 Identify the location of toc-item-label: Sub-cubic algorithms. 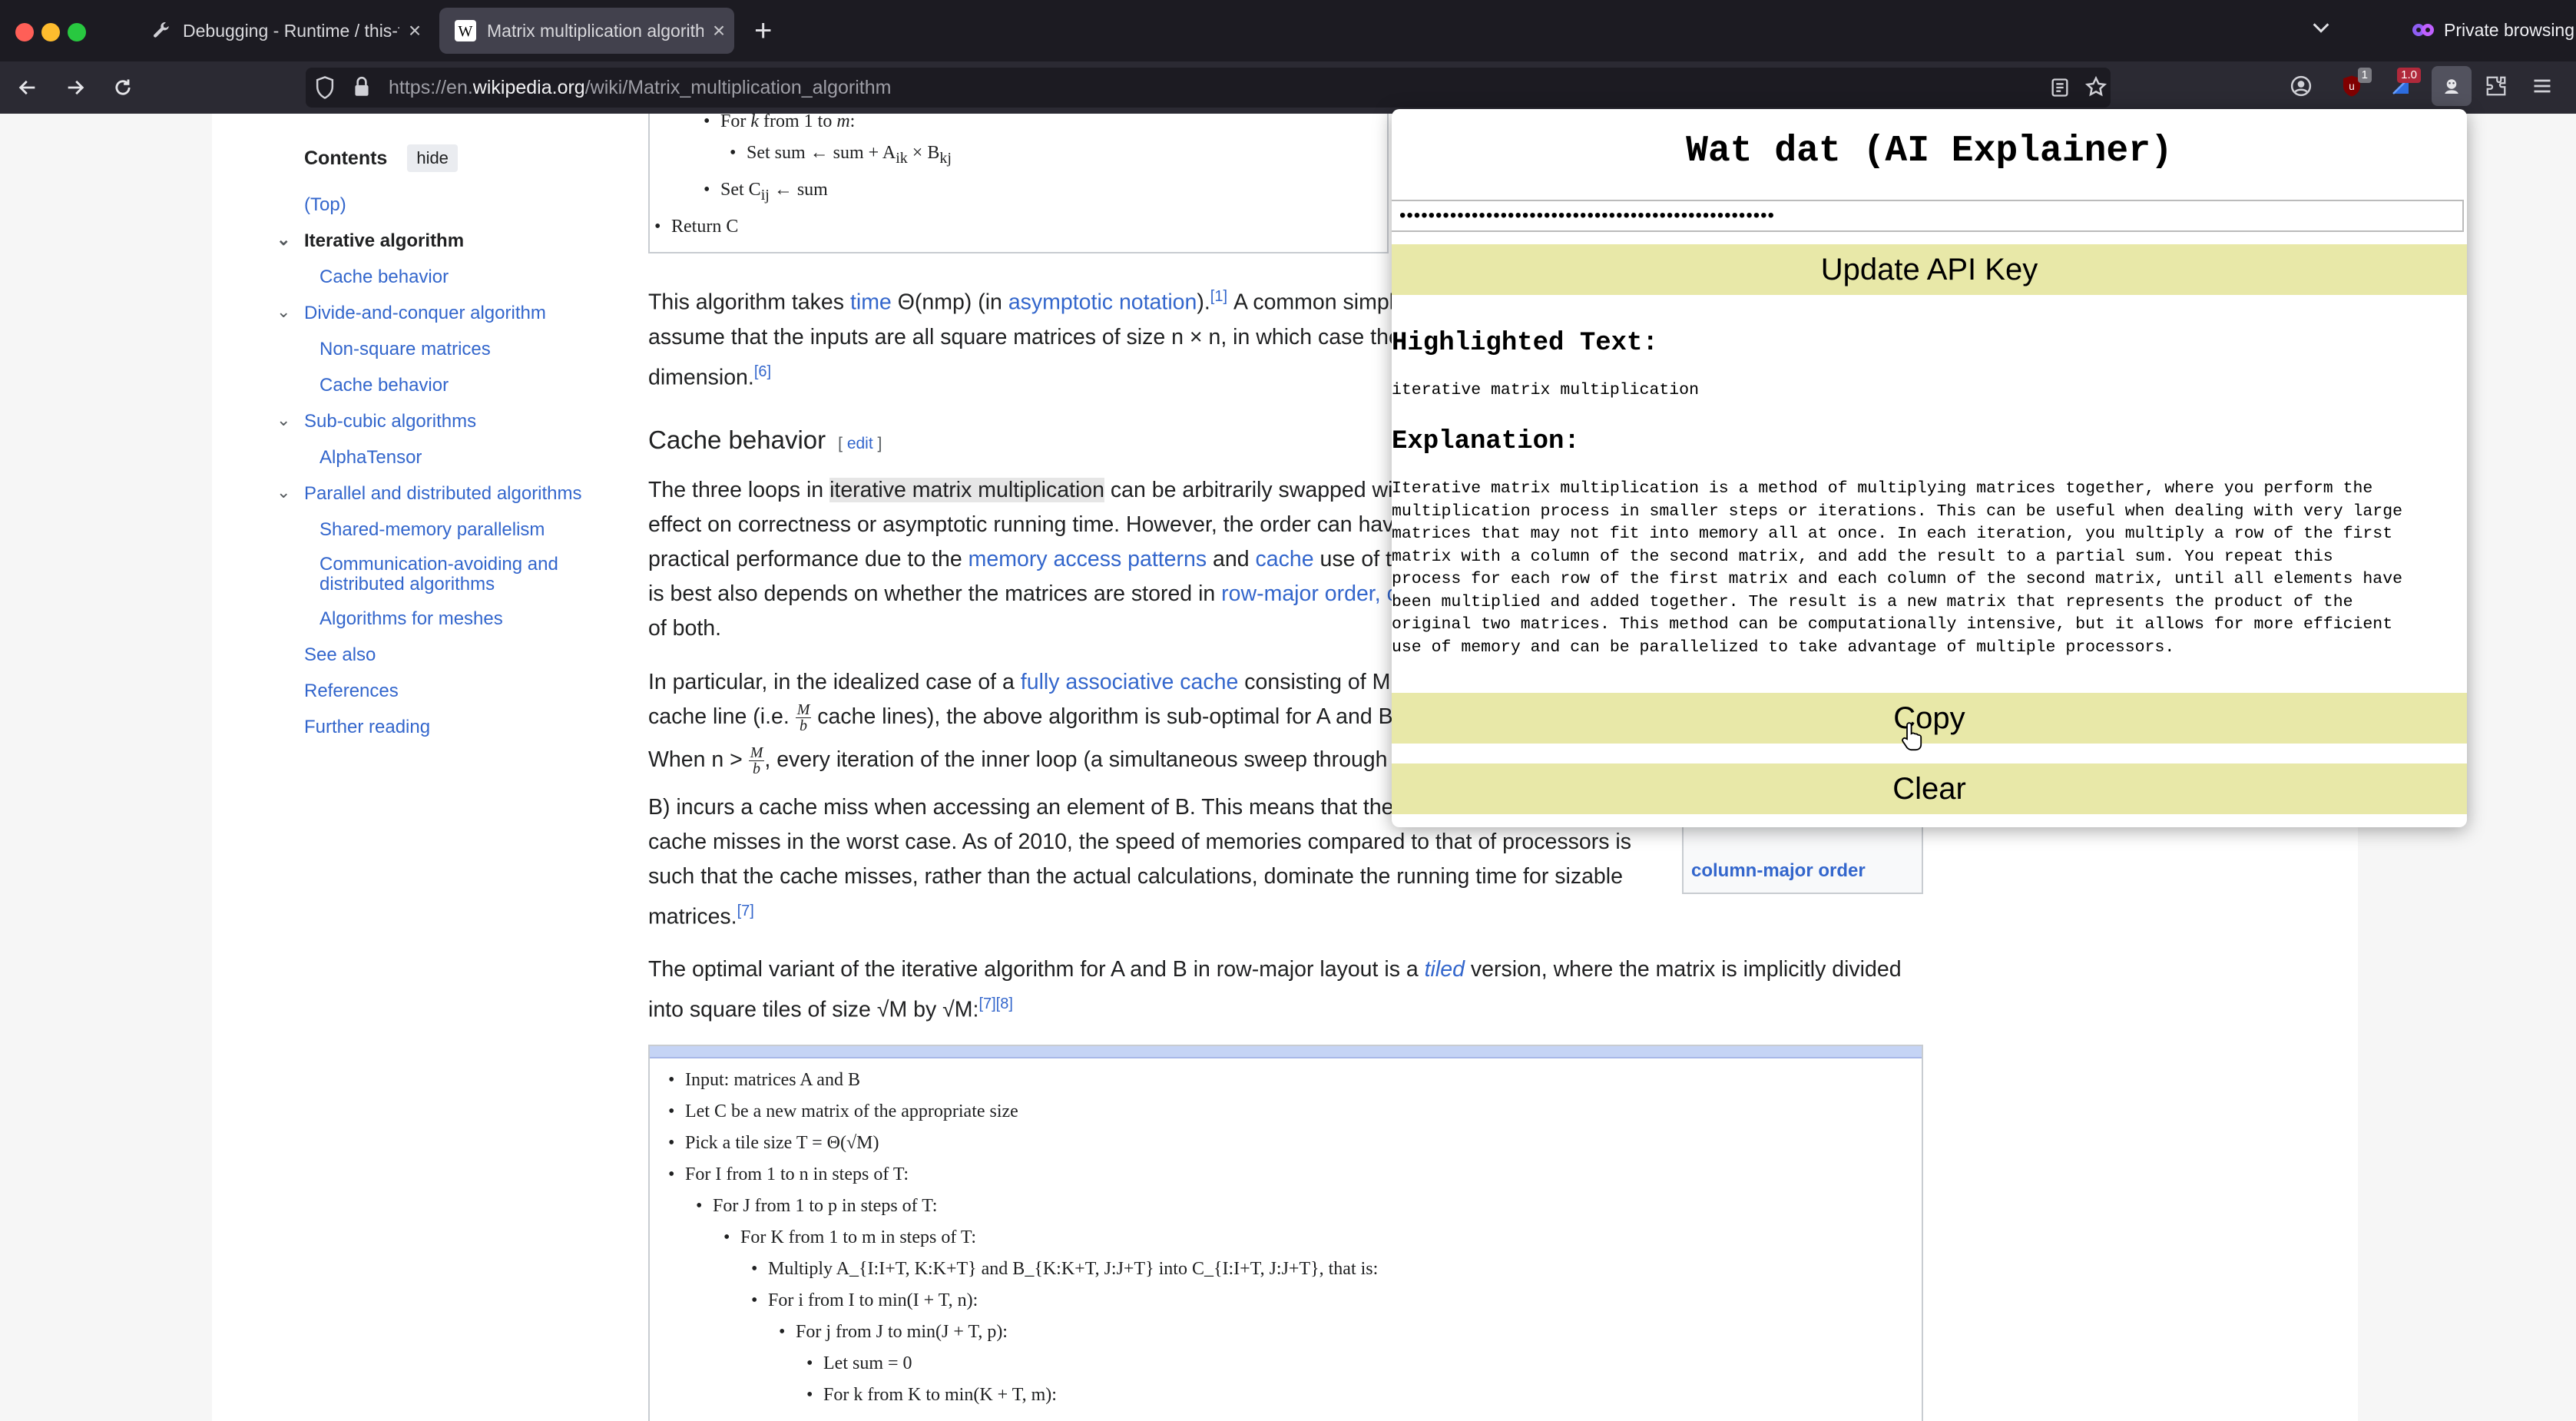
(390, 422).